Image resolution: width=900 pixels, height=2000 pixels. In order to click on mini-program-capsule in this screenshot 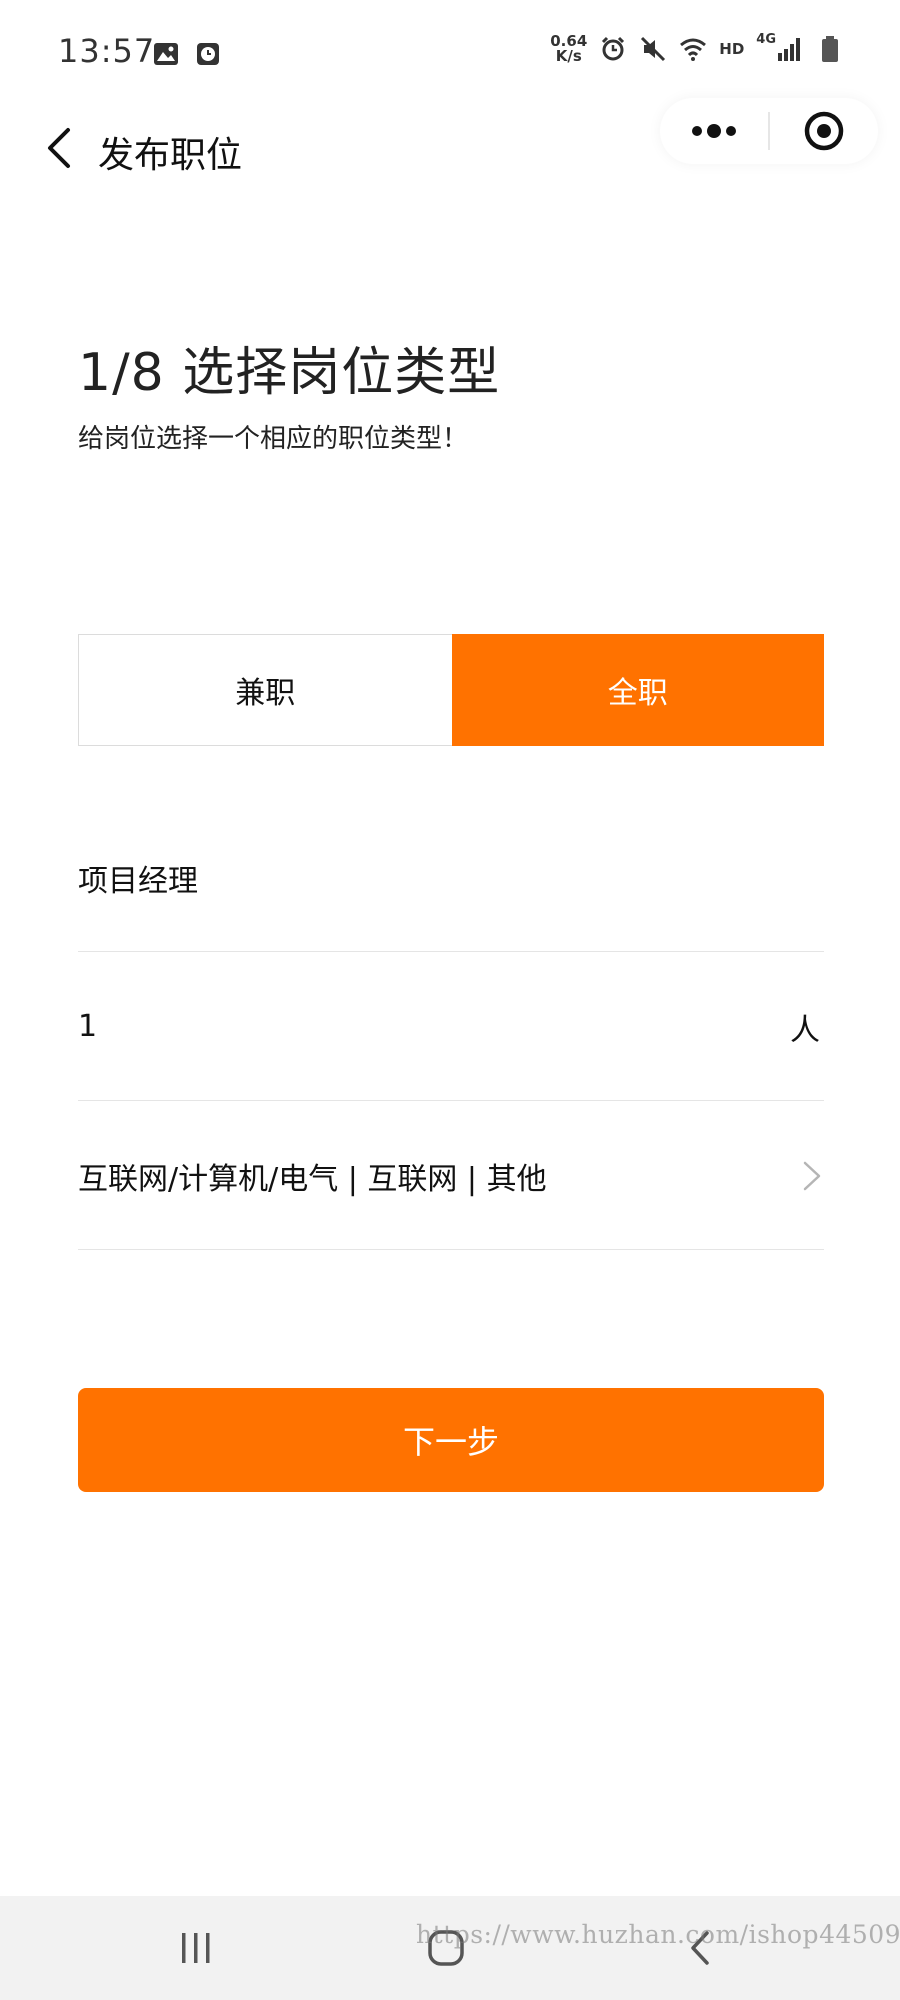, I will do `click(769, 131)`.